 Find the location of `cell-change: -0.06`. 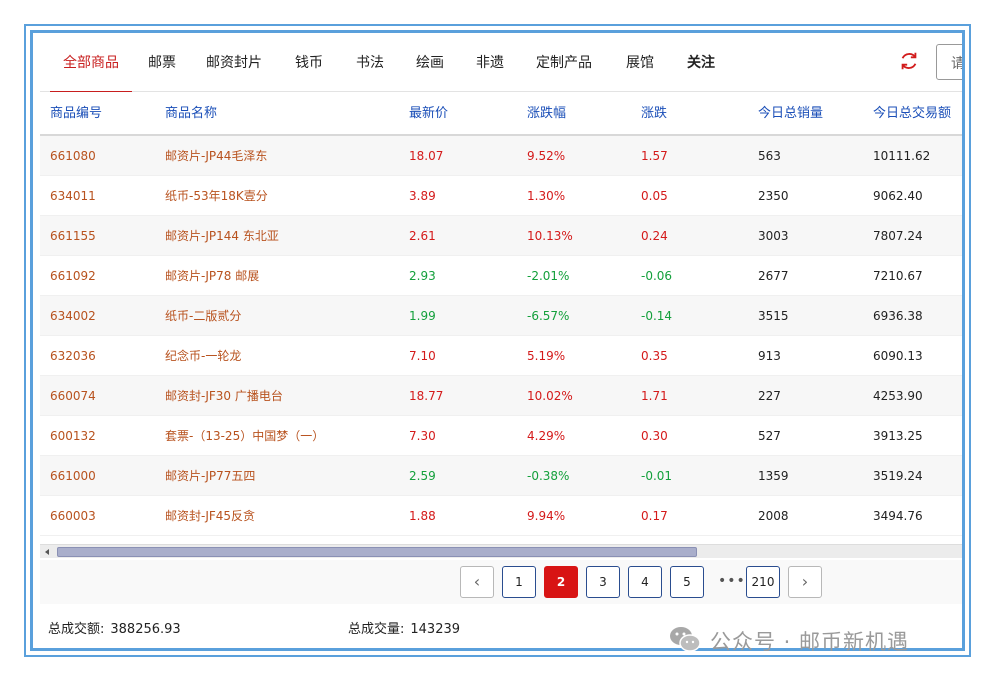

cell-change: -0.06 is located at coordinates (657, 276).